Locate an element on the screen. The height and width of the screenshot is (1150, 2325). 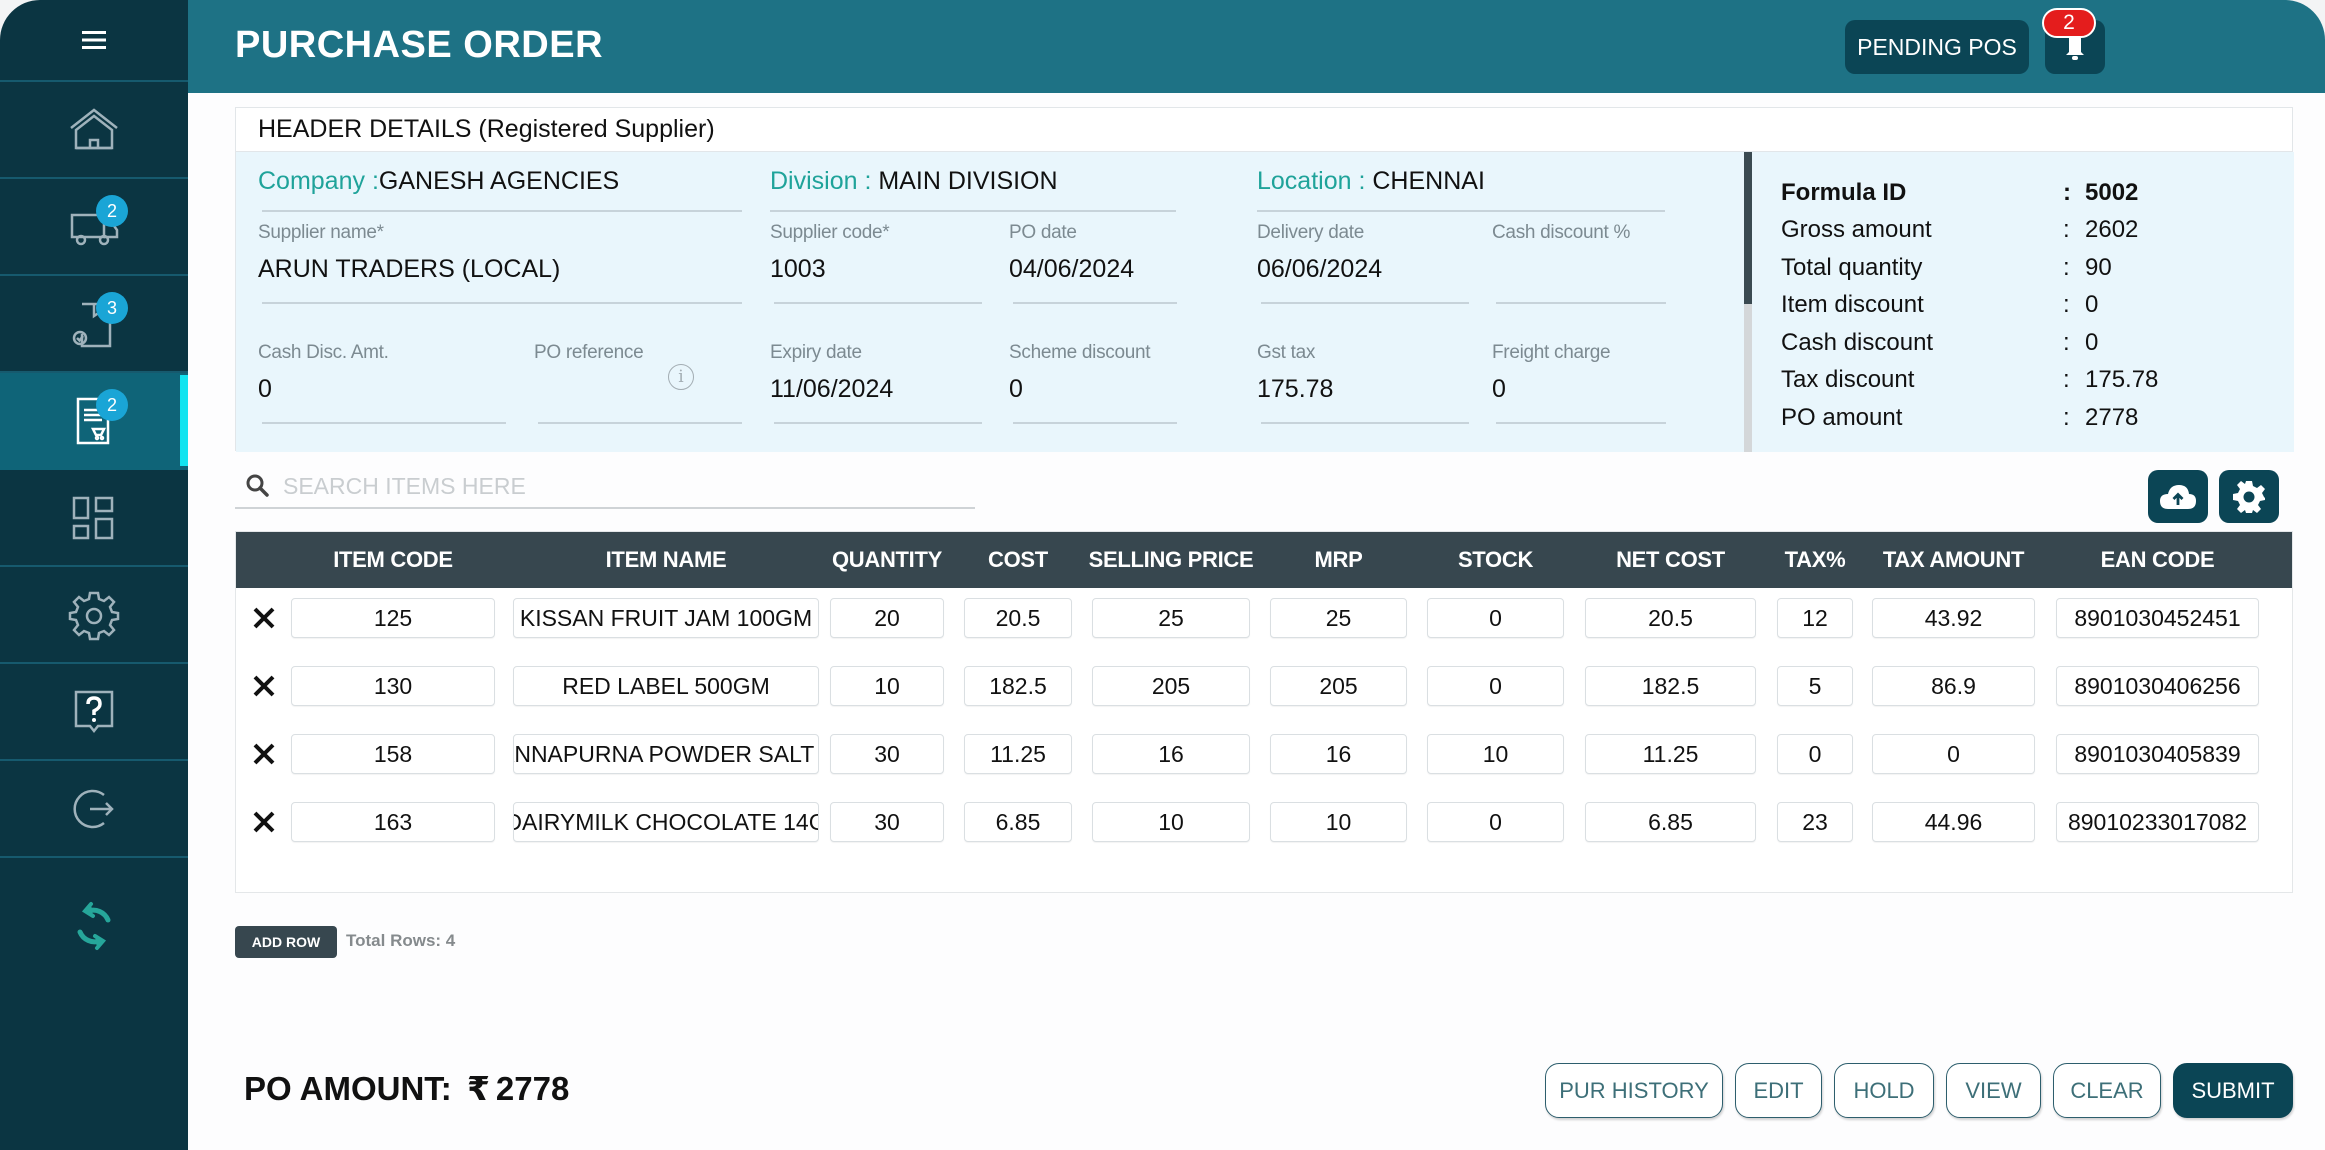
search-input is located at coordinates (623, 486).